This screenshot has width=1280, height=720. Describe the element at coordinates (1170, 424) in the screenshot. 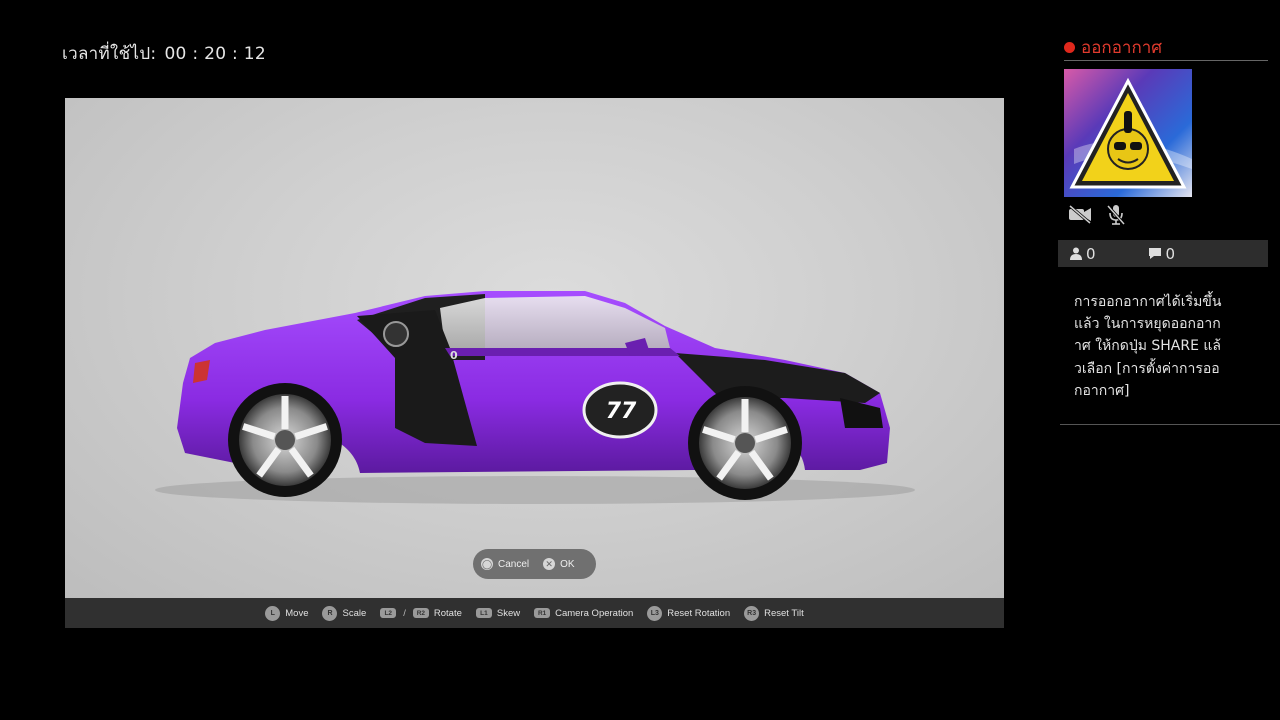

I see `message-divider` at that location.